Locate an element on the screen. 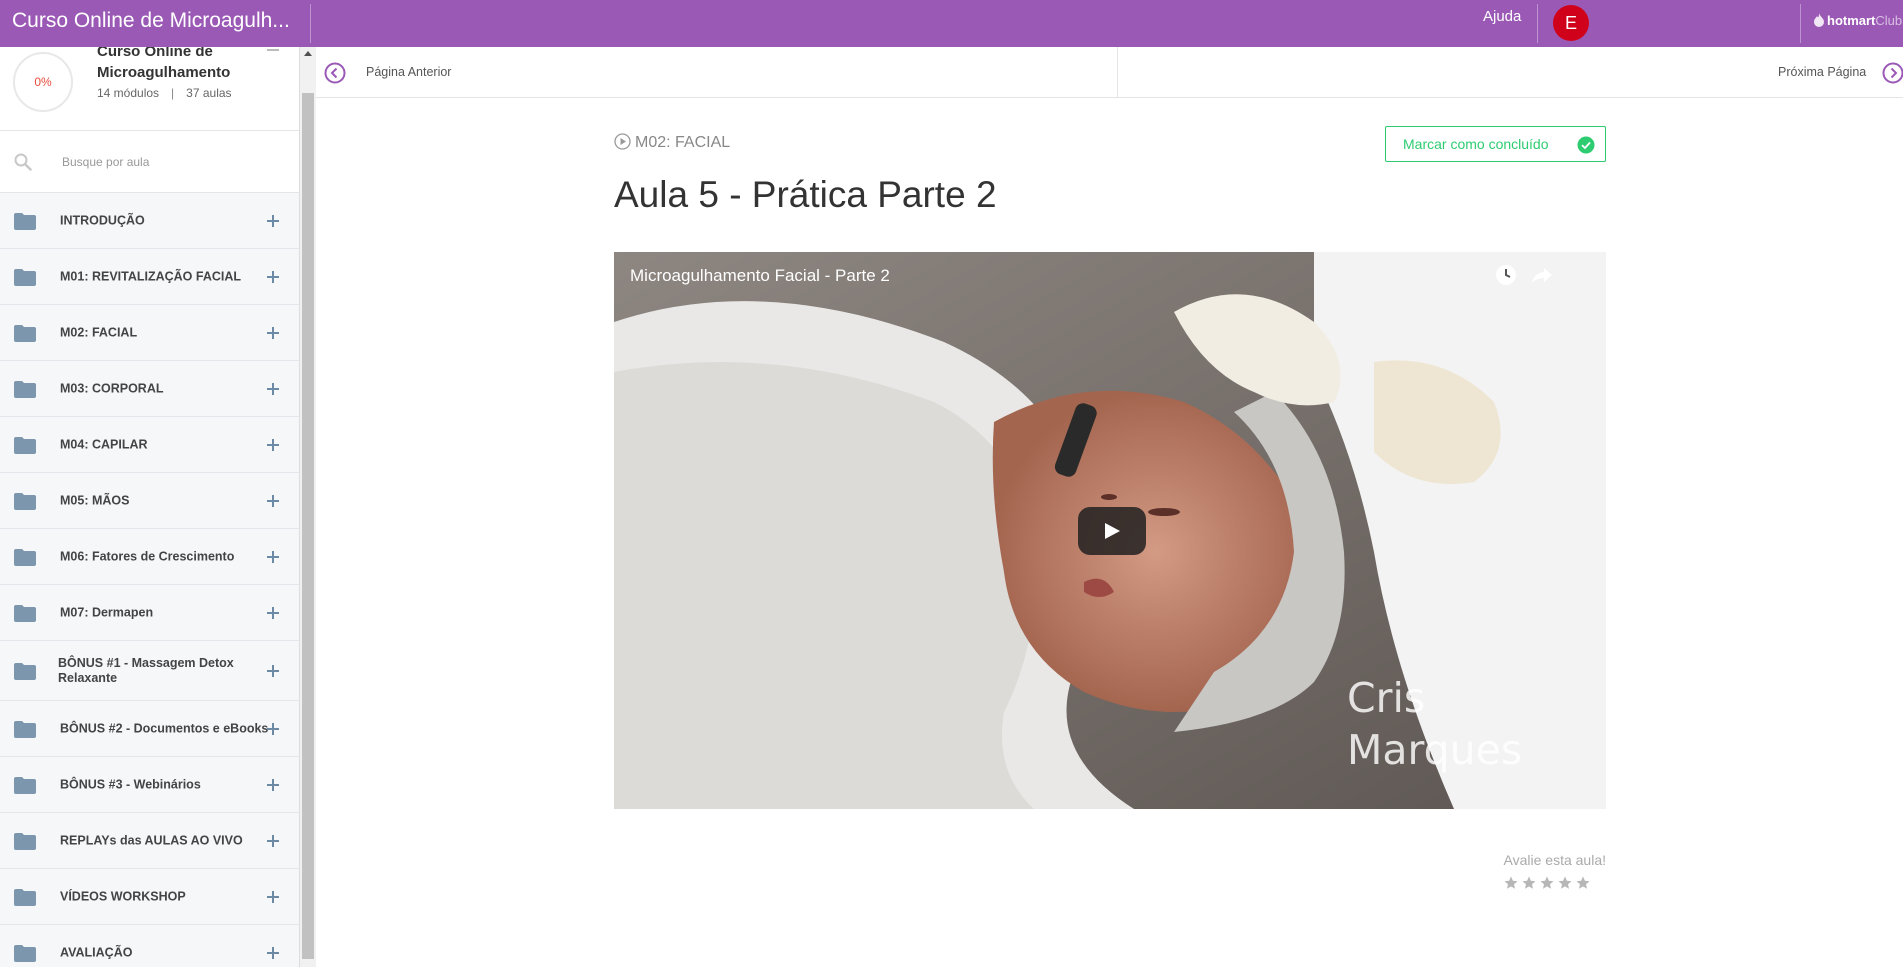 This screenshot has height=967, width=1903. sidebar-scrollbar is located at coordinates (308, 507).